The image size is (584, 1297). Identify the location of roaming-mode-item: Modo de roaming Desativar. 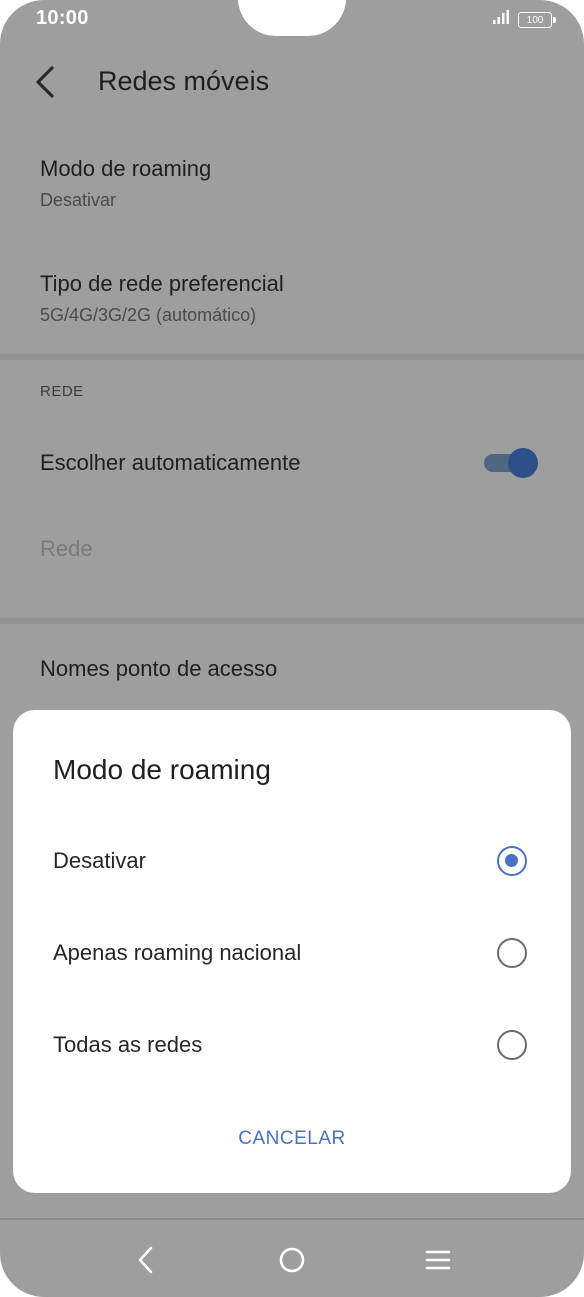
(125, 183).